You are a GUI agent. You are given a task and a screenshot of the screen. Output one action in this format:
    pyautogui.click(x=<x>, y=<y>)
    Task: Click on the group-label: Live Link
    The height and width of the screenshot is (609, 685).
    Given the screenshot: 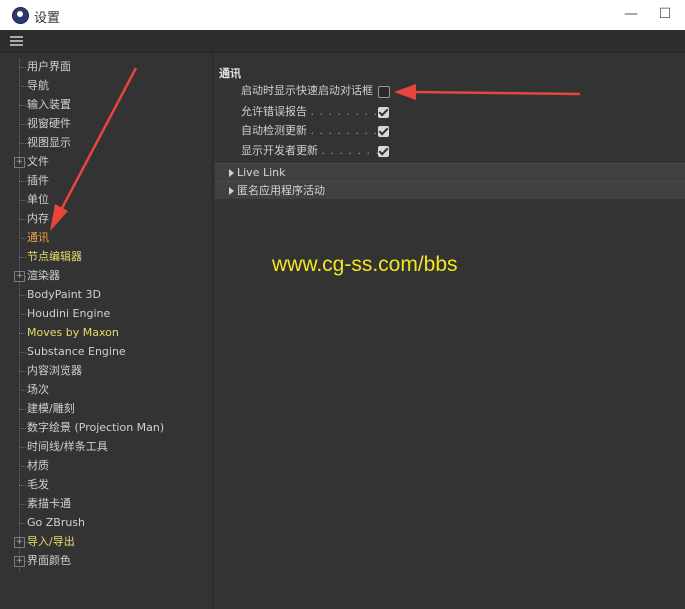 What is the action you would take?
    pyautogui.click(x=261, y=172)
    